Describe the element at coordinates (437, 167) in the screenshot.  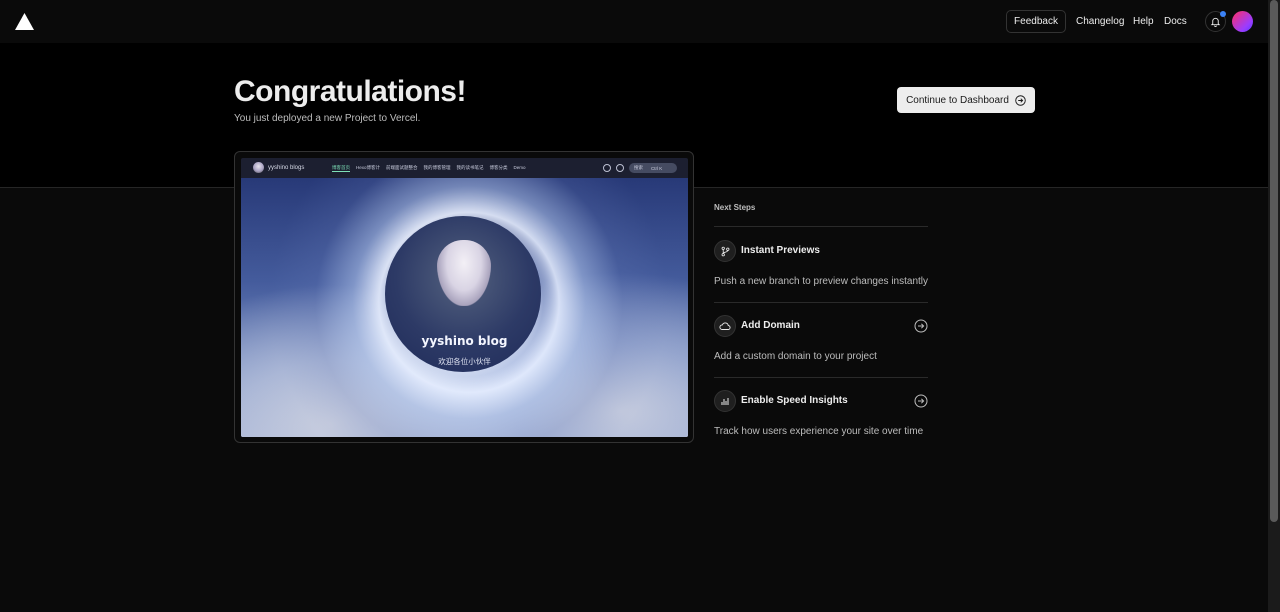
I see `preview-menu-item: 我的博客管理` at that location.